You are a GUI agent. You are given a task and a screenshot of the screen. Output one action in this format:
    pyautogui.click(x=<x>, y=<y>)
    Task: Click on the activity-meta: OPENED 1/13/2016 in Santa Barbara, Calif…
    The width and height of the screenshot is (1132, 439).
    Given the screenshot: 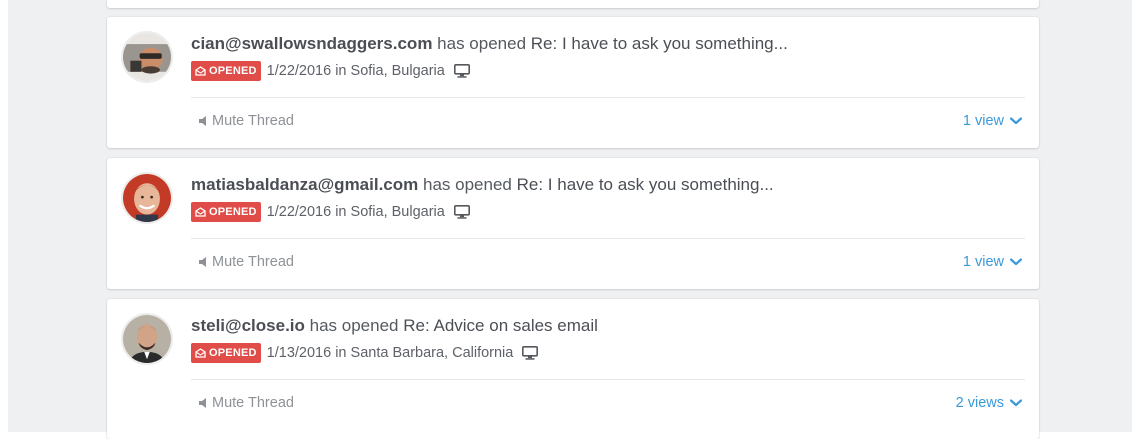 What is the action you would take?
    pyautogui.click(x=365, y=353)
    